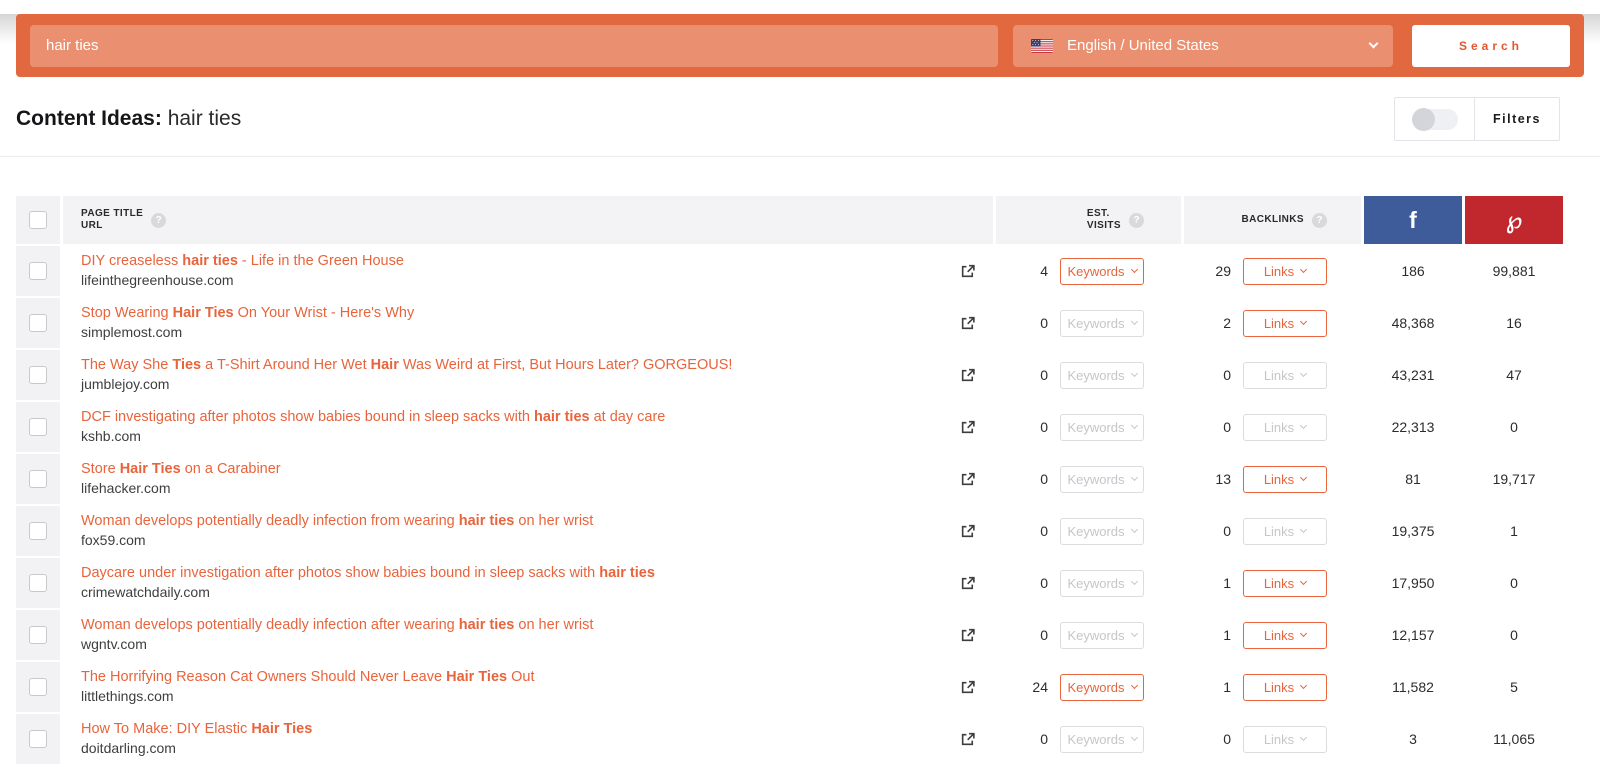  What do you see at coordinates (1514, 375) in the screenshot?
I see `pinterest-shares: 47` at bounding box center [1514, 375].